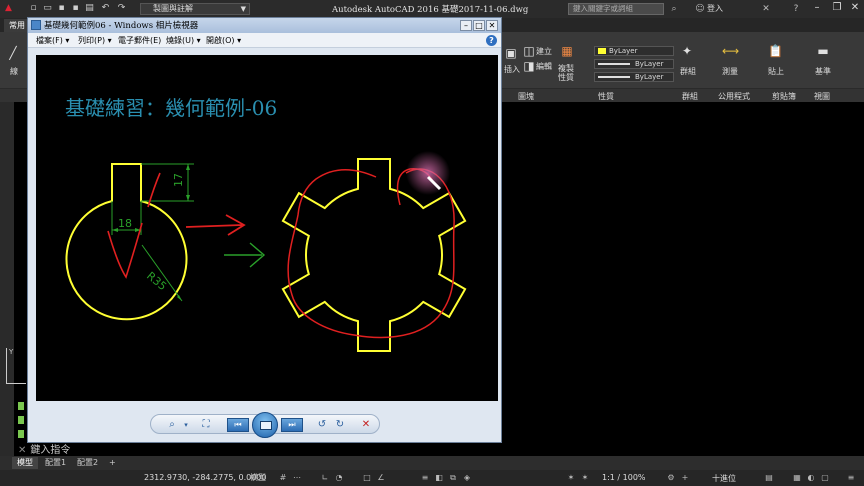 The image size is (864, 486). I want to click on rotate-right-icon: ↻, so click(340, 425).